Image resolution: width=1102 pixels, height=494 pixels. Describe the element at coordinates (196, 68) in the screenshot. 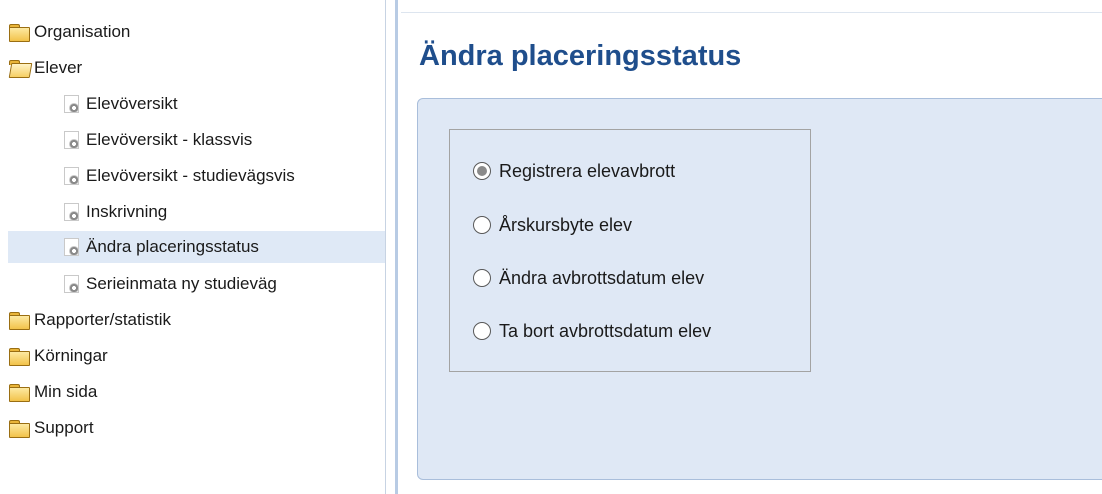

I see `tree-item-elever: Elever` at that location.